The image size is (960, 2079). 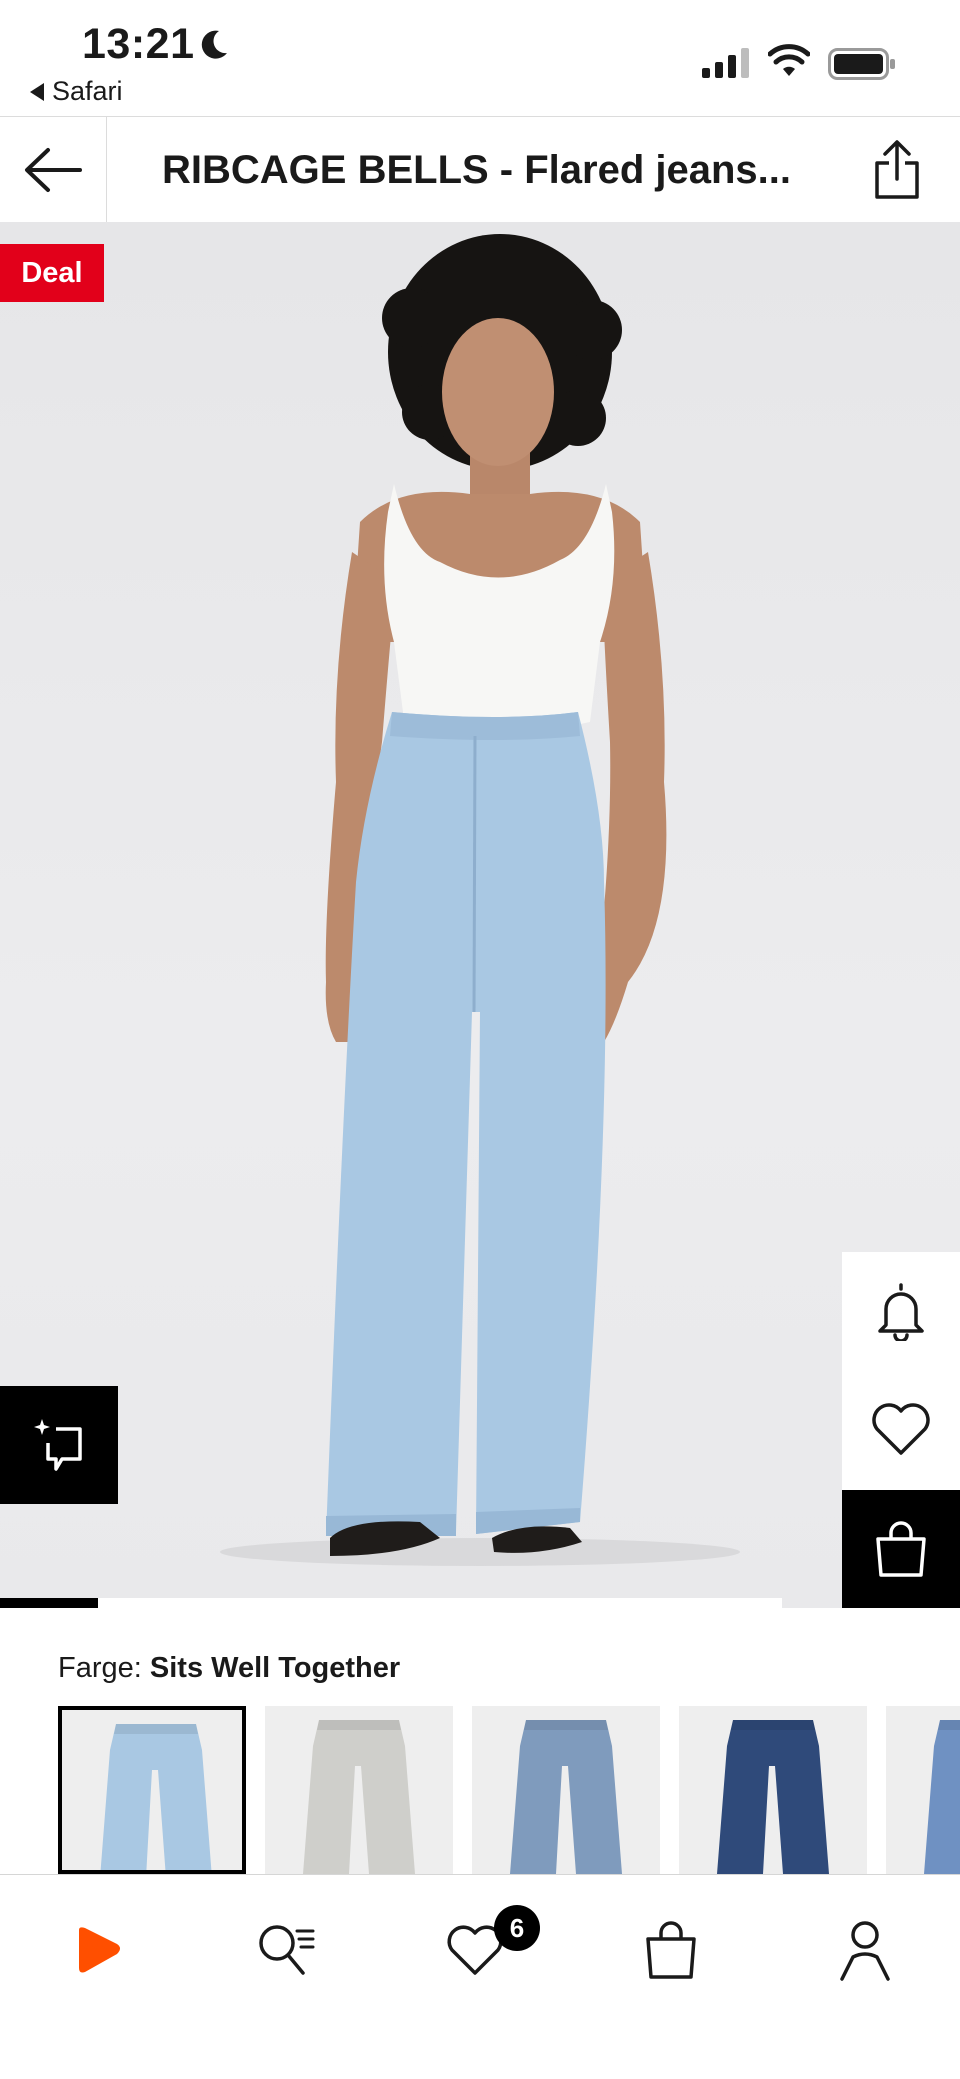 I want to click on wifi-icon, so click(x=789, y=60).